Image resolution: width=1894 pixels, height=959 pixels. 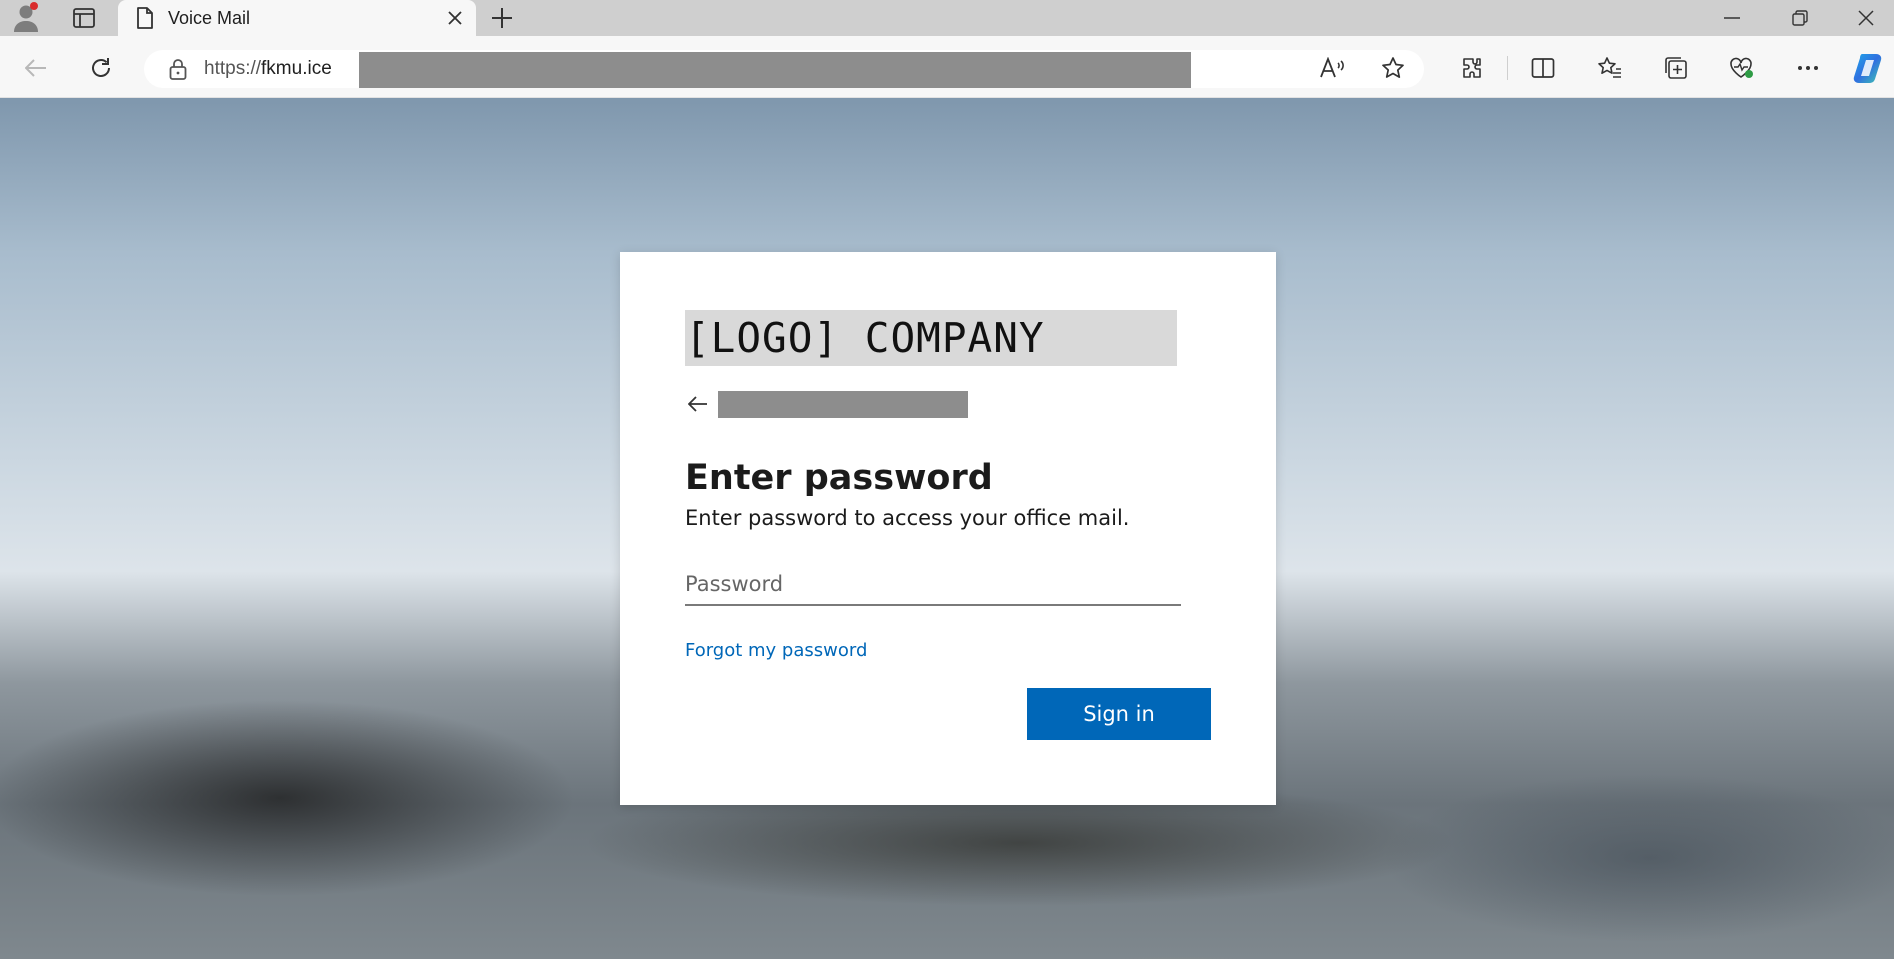 What do you see at coordinates (455, 18) in the screenshot?
I see `close-tab-icon` at bounding box center [455, 18].